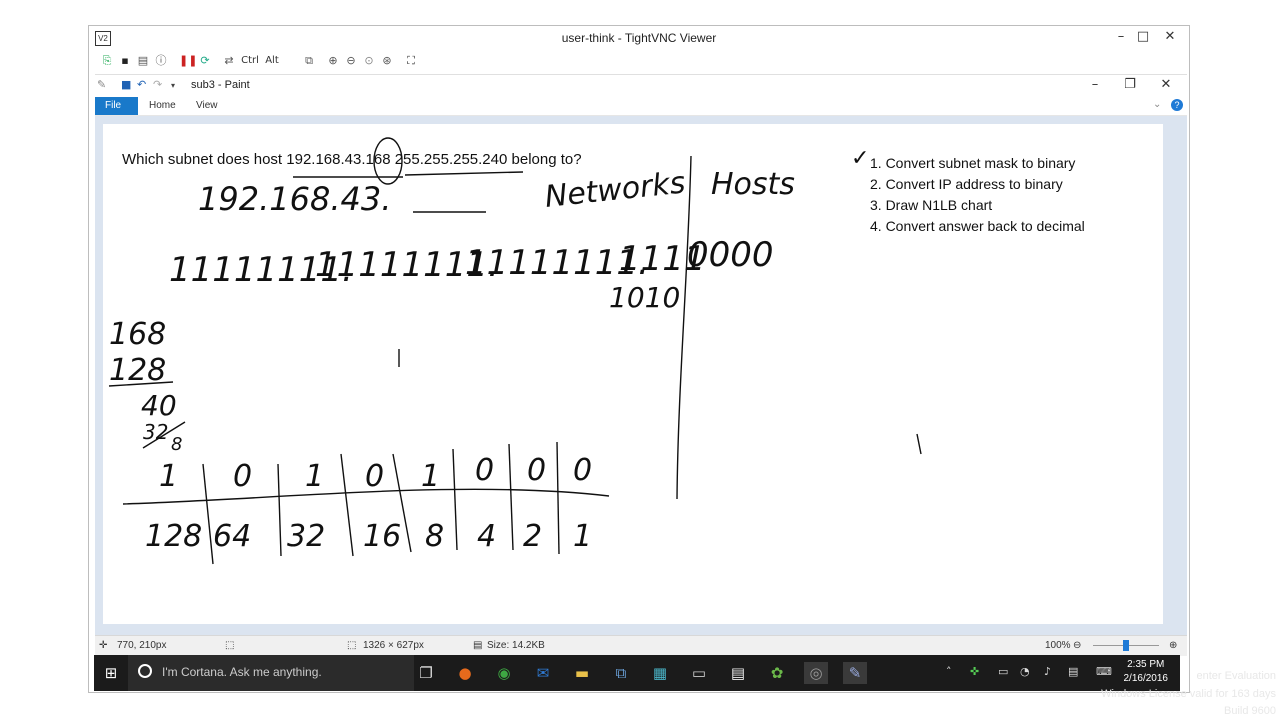 This screenshot has height=720, width=1280. What do you see at coordinates (176, 444) in the screenshot?
I see `hw-calc-5: 8` at bounding box center [176, 444].